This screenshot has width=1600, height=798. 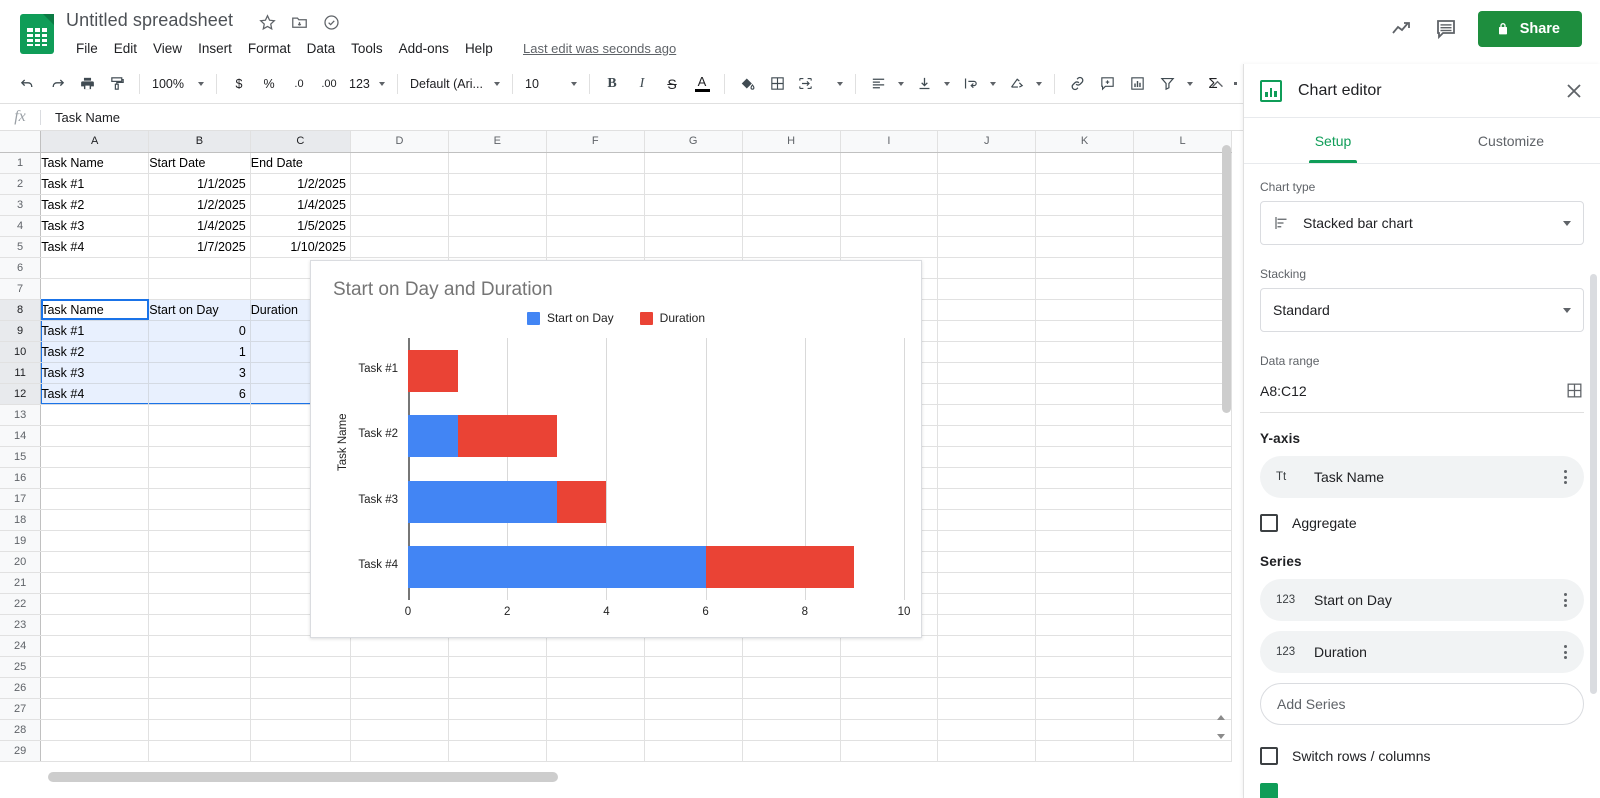 I want to click on cell-A11: Task #3, so click(x=95, y=373).